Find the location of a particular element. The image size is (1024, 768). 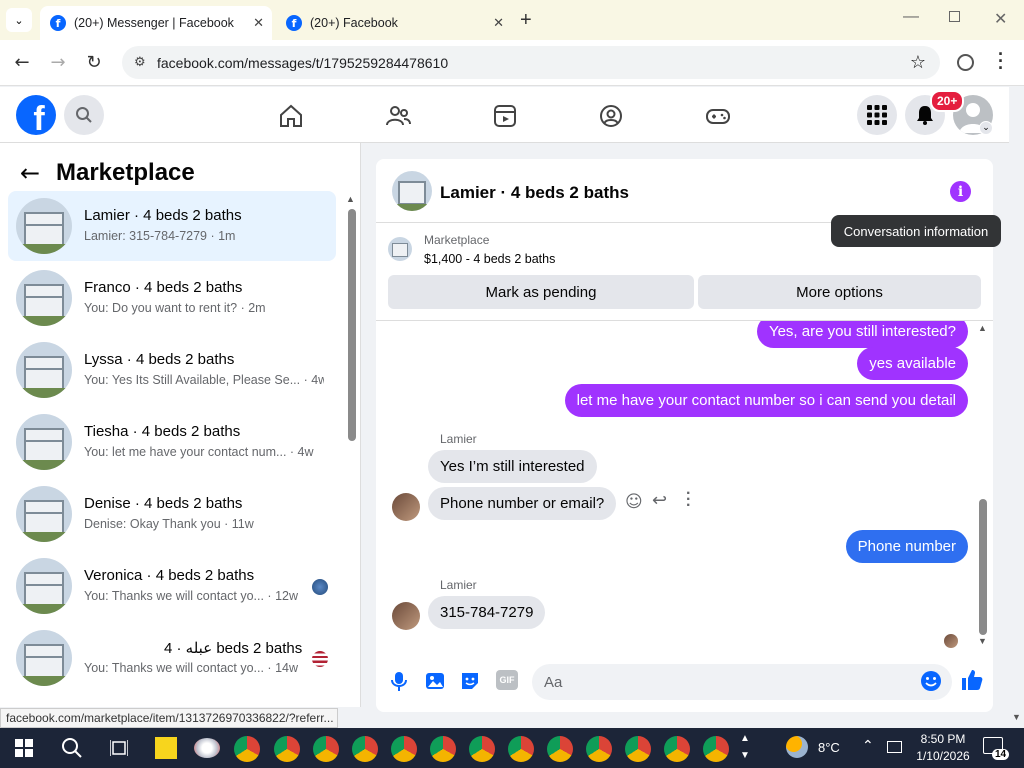

tray-chevron-icon: ⌃ is located at coordinates (868, 746).